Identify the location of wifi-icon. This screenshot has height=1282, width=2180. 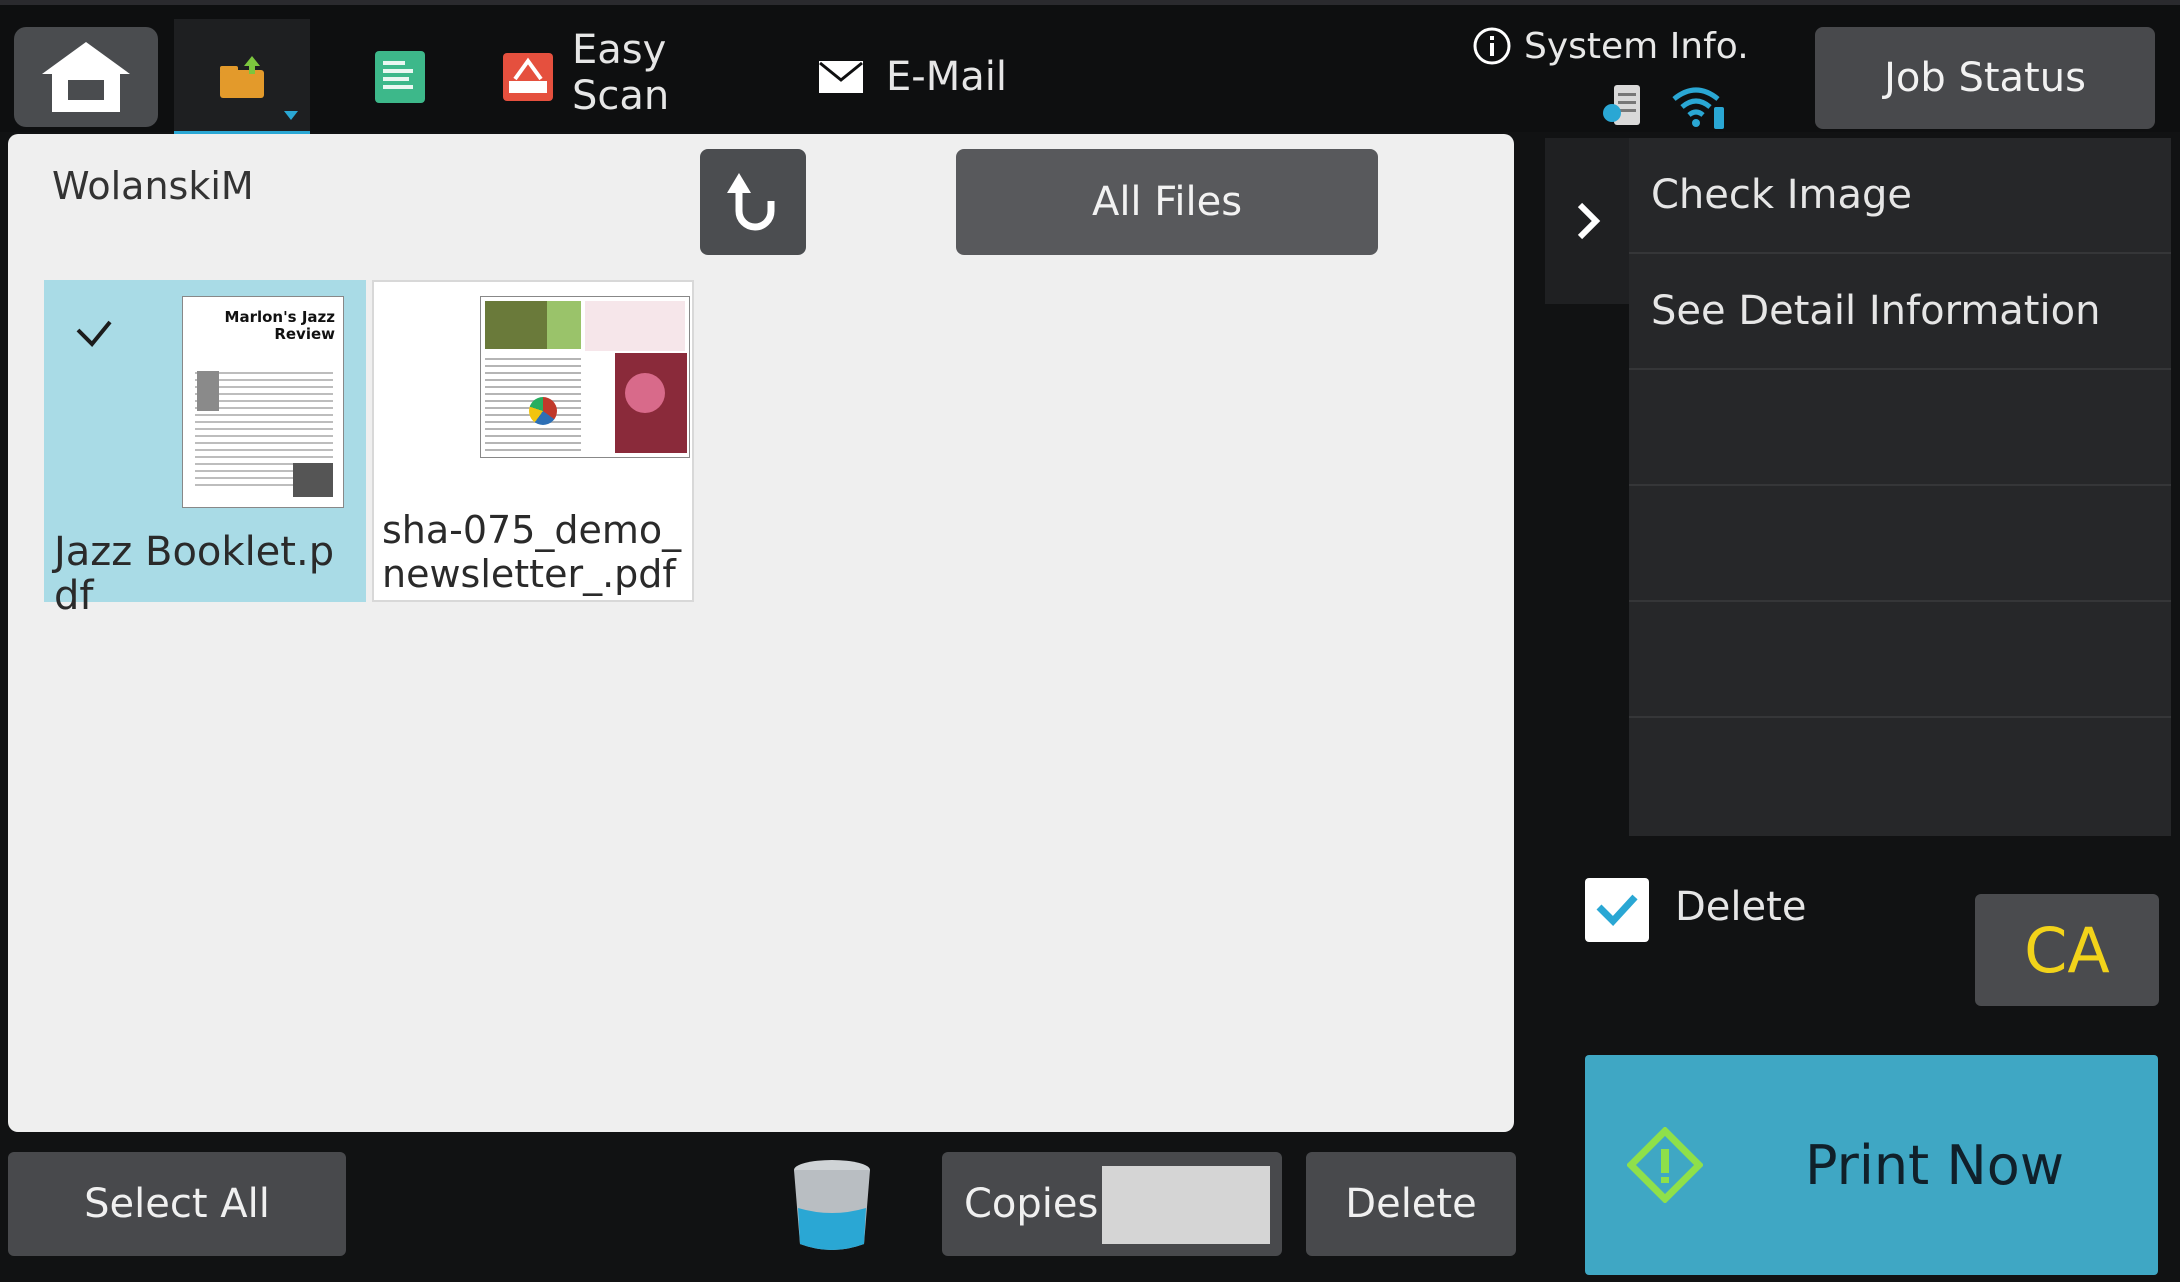
(1699, 106).